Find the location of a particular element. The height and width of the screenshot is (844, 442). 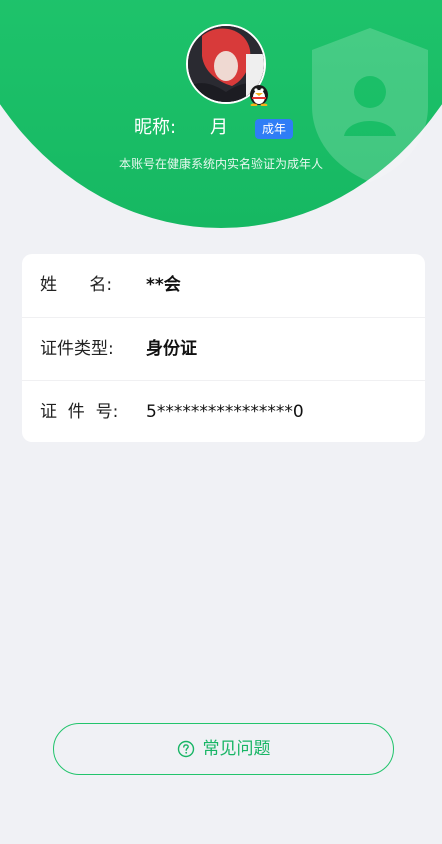

name-label: 姓 名: is located at coordinates (76, 285).